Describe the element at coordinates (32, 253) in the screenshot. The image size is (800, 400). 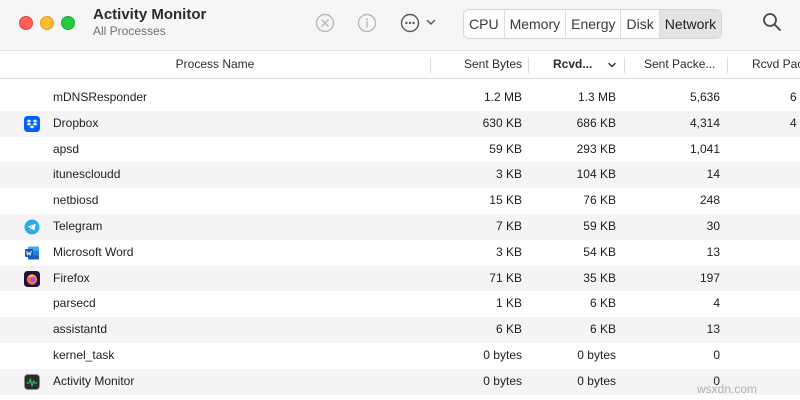
I see `word-icon` at that location.